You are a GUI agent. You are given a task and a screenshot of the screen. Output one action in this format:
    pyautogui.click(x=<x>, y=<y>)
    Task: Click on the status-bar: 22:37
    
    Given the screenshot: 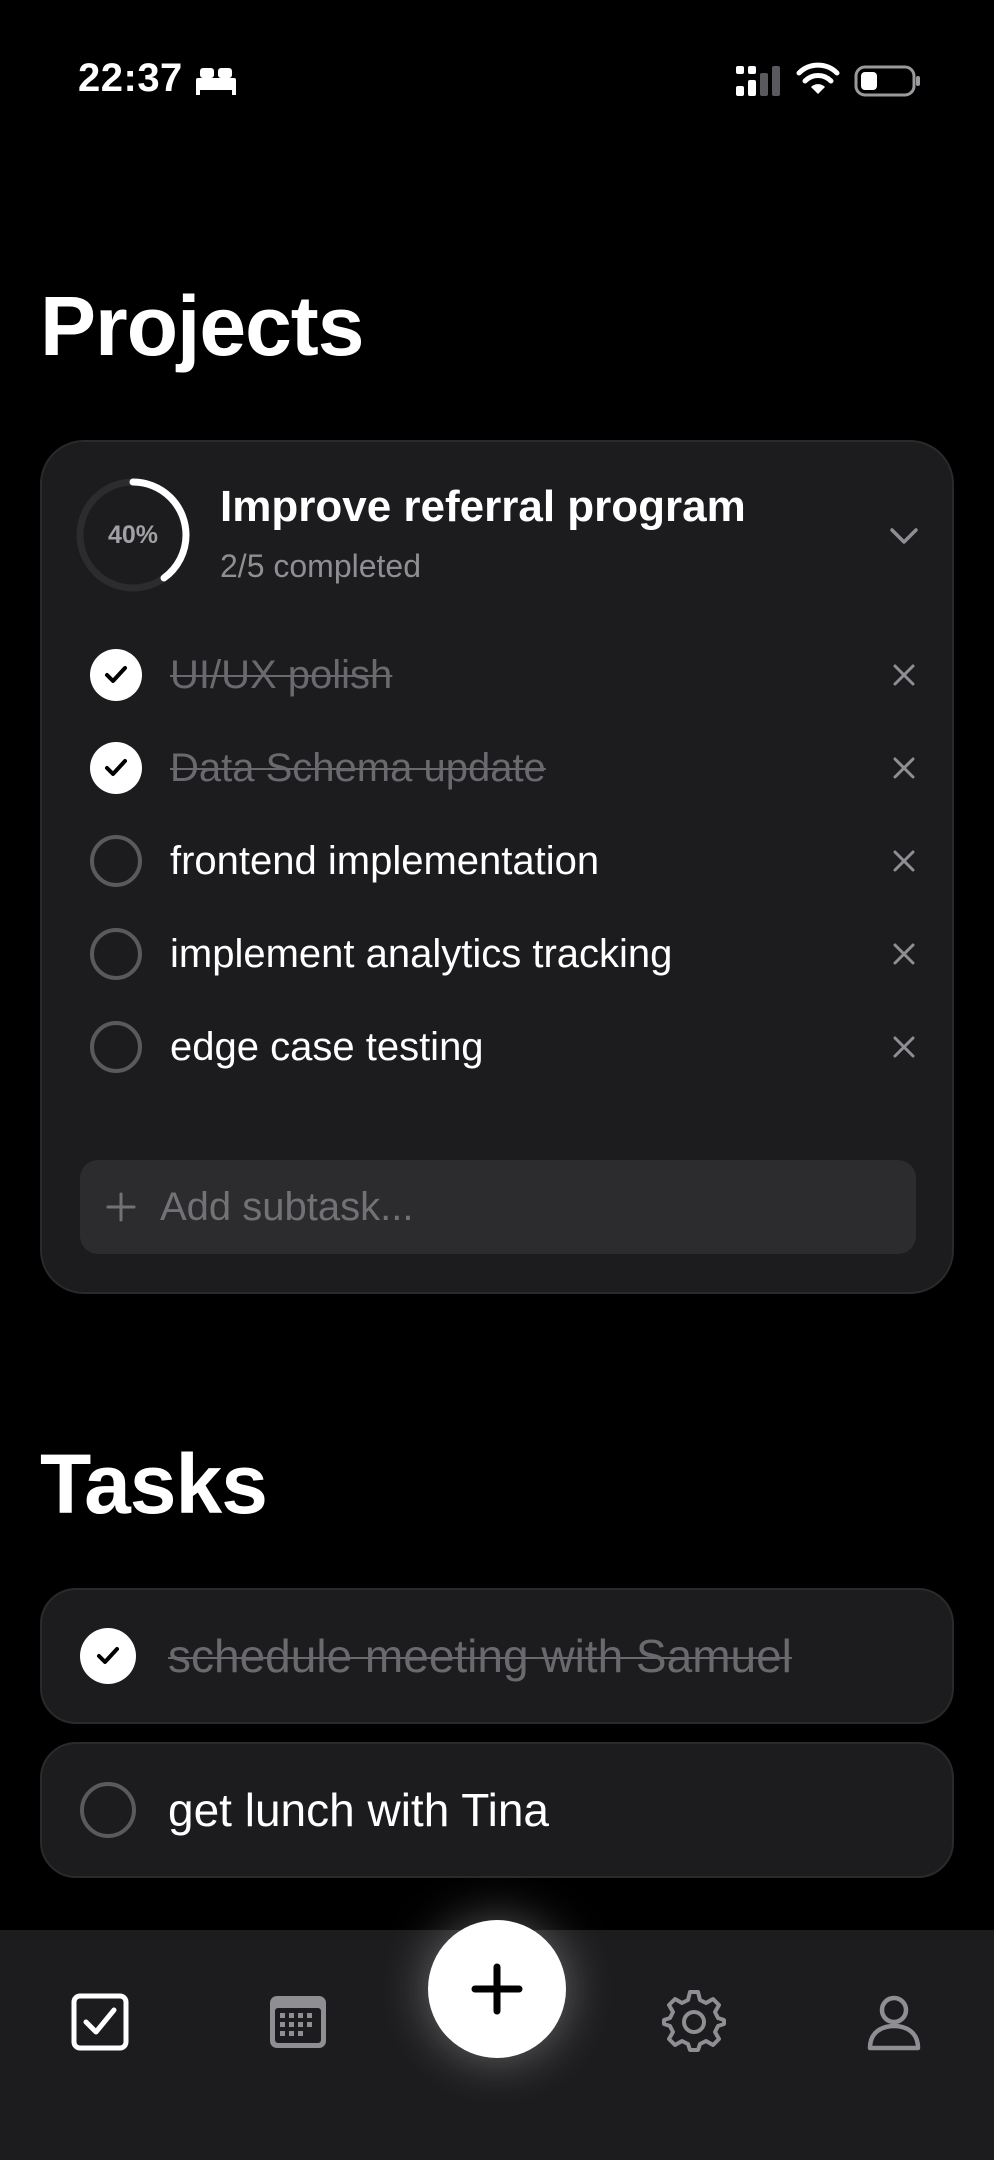 What is the action you would take?
    pyautogui.click(x=497, y=80)
    